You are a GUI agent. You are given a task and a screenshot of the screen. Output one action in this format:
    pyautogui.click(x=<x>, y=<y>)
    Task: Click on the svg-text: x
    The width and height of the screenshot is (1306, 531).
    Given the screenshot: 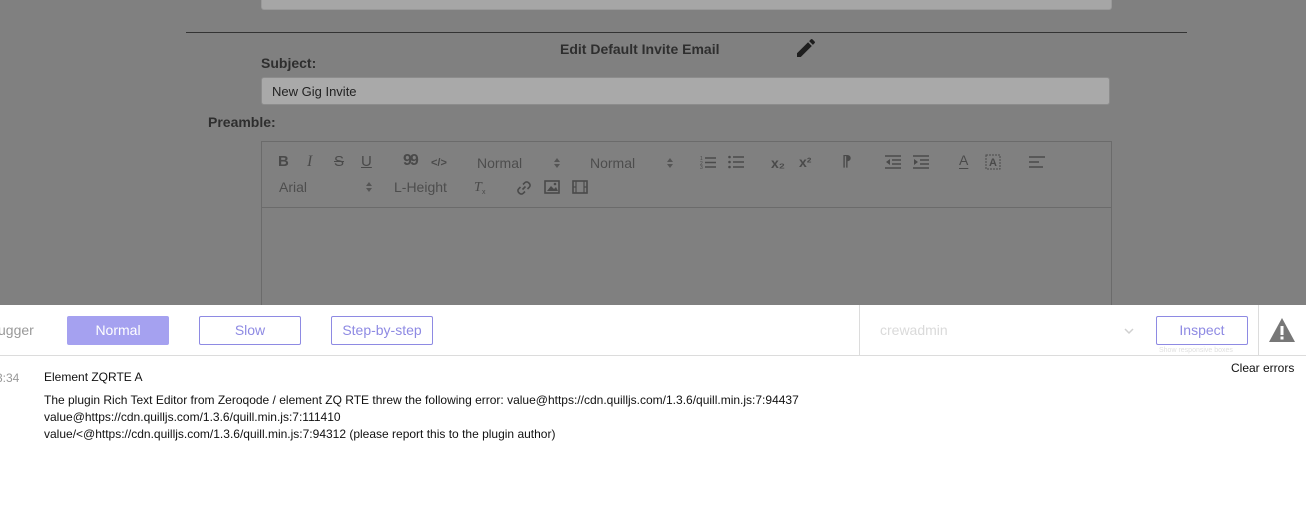 What is the action you would take?
    pyautogui.click(x=484, y=192)
    